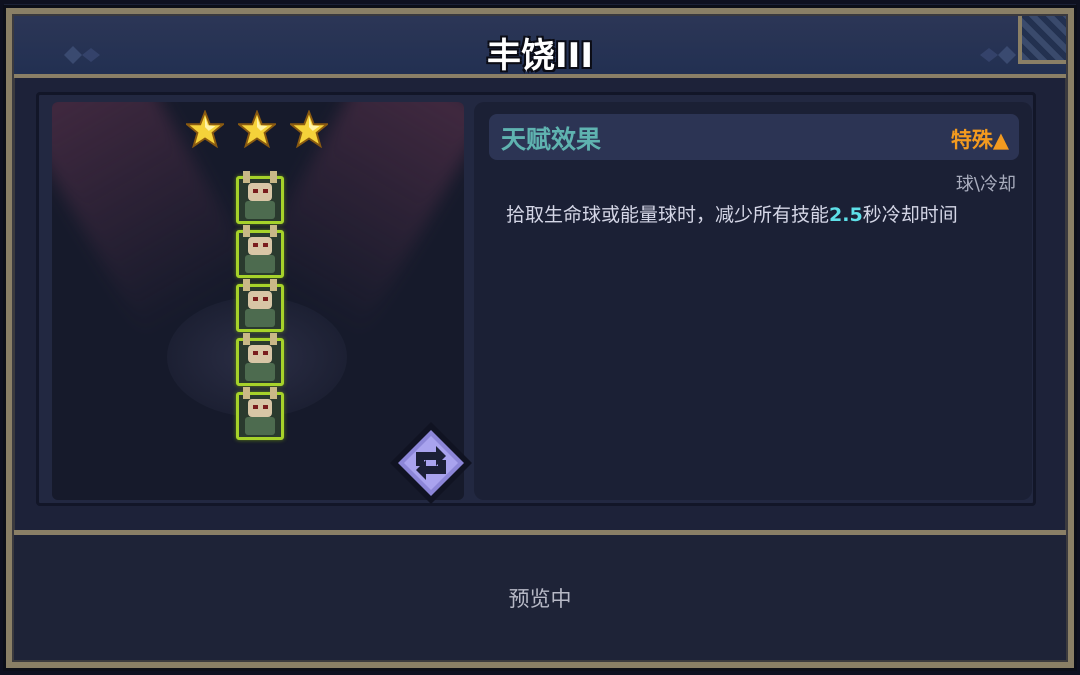  I want to click on talent-description: 拾取生命球或能量球时，减少所有技能2.5秒冷却时间, so click(756, 215).